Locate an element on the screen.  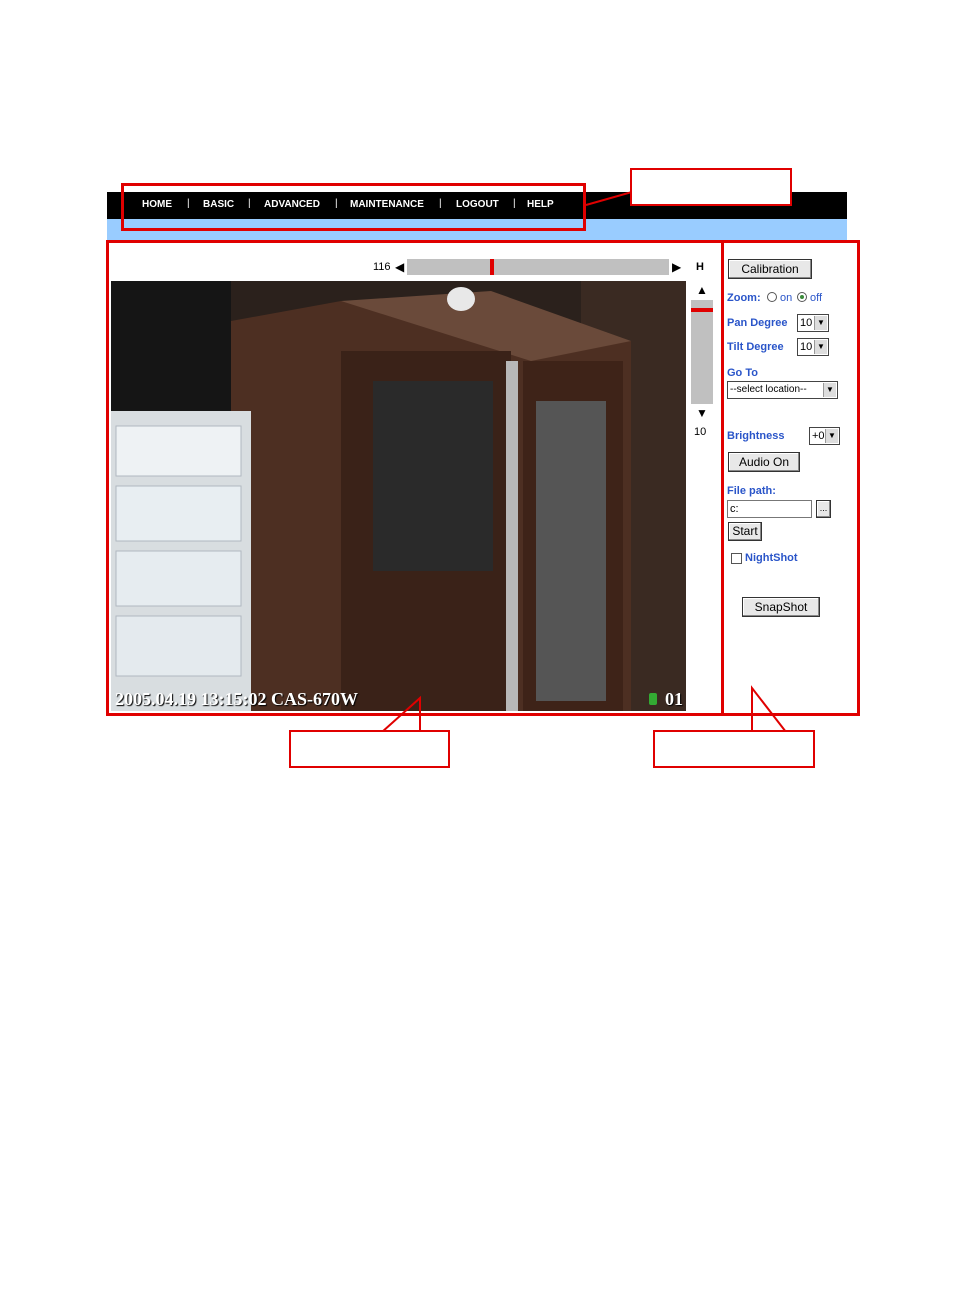
nav-callout-box is located at coordinates (711, 187).